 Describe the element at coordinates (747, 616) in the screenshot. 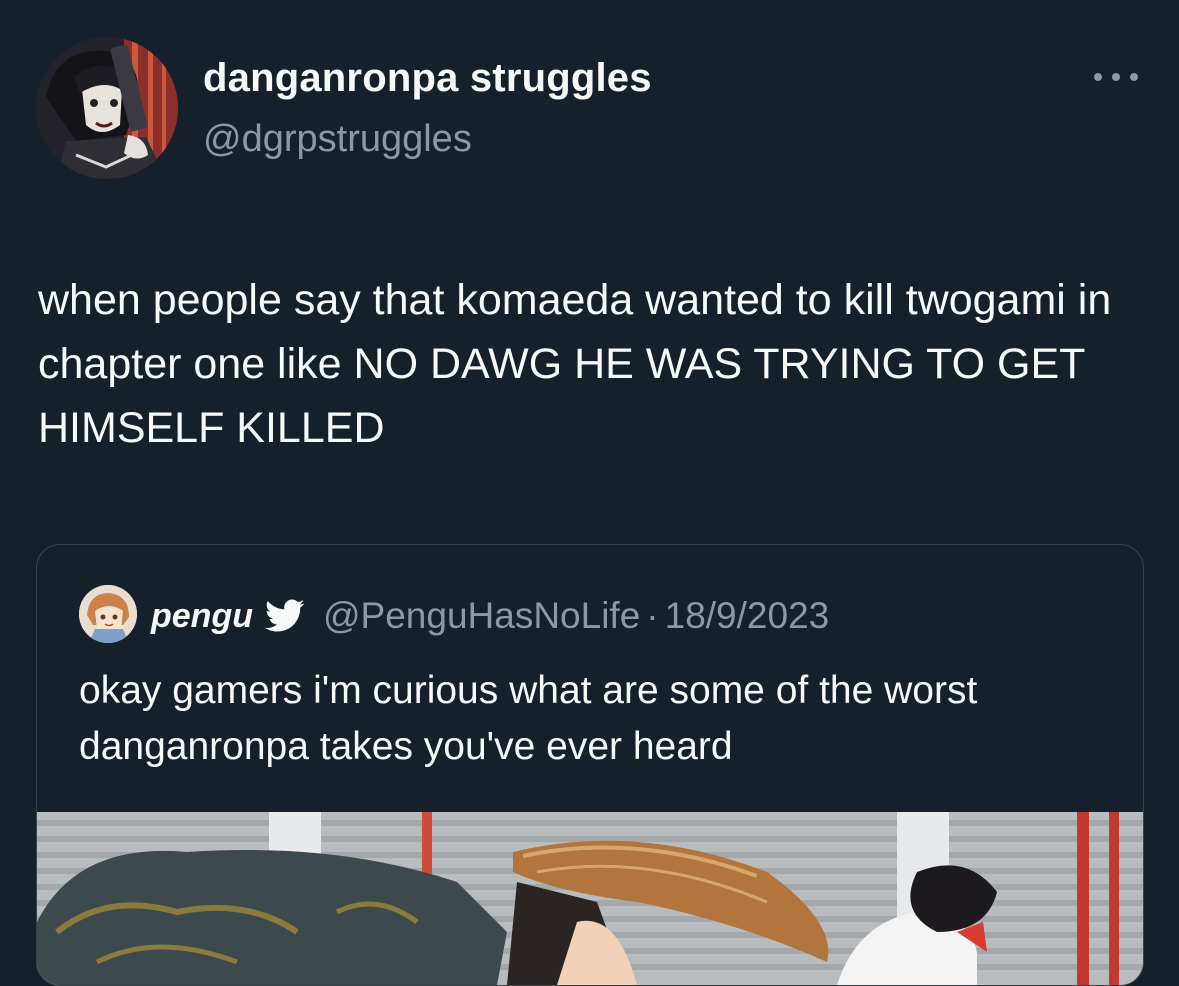

I see `quoted-tweet-date: 18/9/2023` at that location.